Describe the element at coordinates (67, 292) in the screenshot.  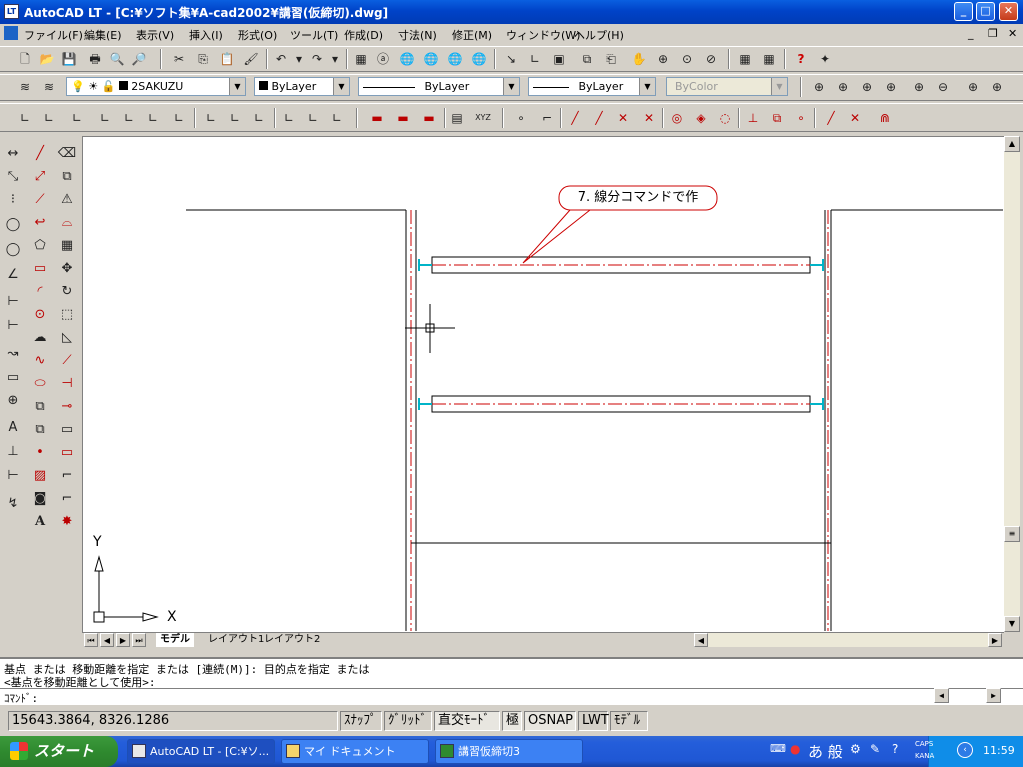
I see `rotate-icon: ↻` at that location.